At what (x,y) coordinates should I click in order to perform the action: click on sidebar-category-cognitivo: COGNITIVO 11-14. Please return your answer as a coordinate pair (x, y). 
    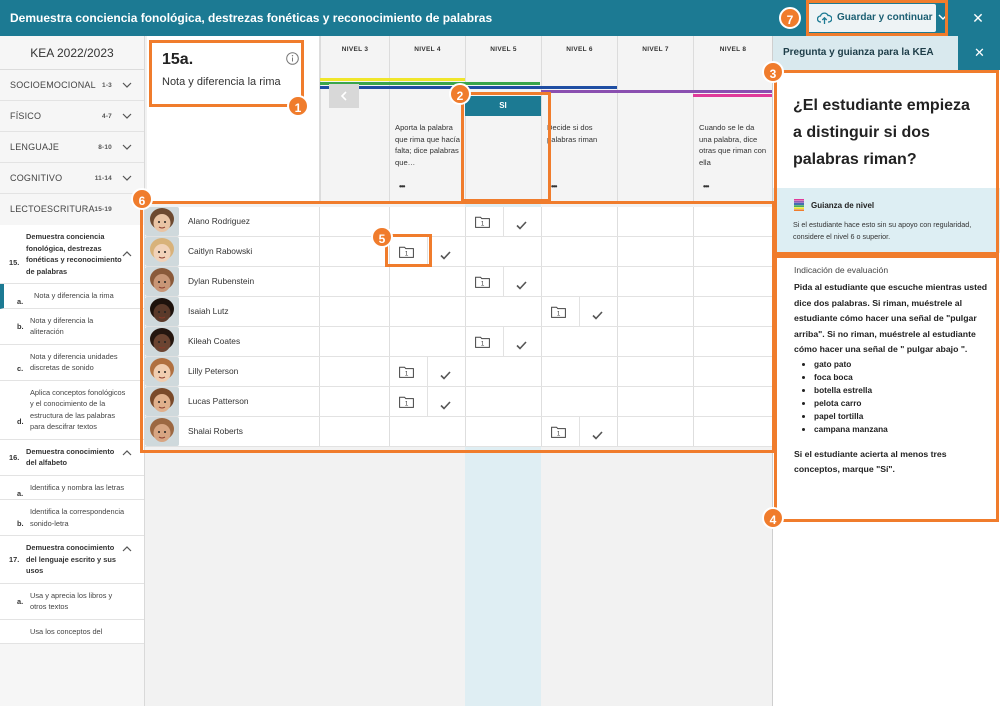
    Looking at the image, I should click on (72, 178).